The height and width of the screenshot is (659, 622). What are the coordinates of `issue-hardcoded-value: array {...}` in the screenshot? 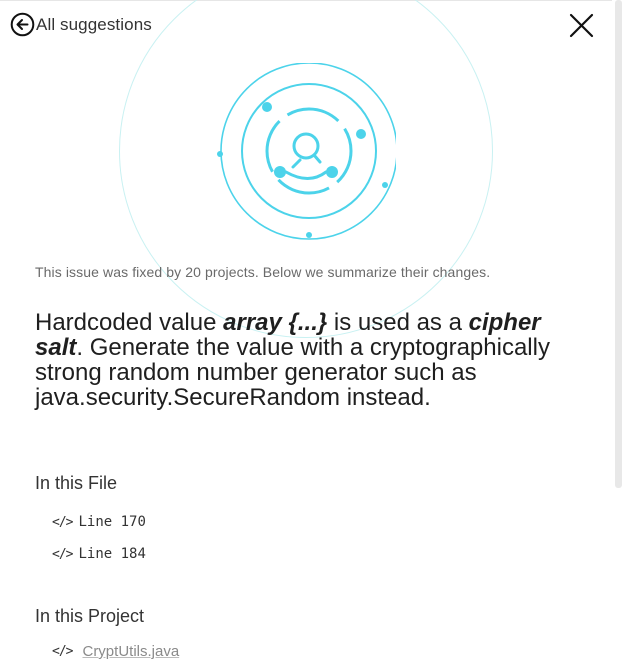 It's located at (275, 322).